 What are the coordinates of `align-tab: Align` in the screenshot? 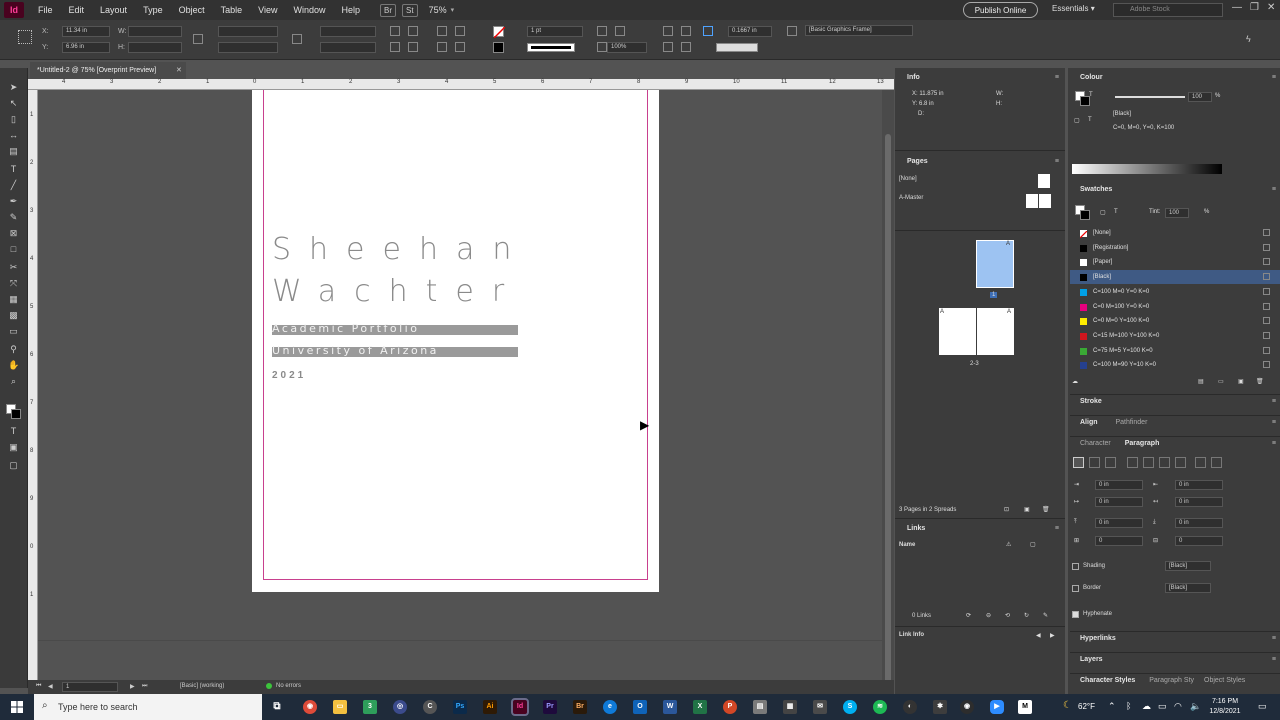 It's located at (1089, 422).